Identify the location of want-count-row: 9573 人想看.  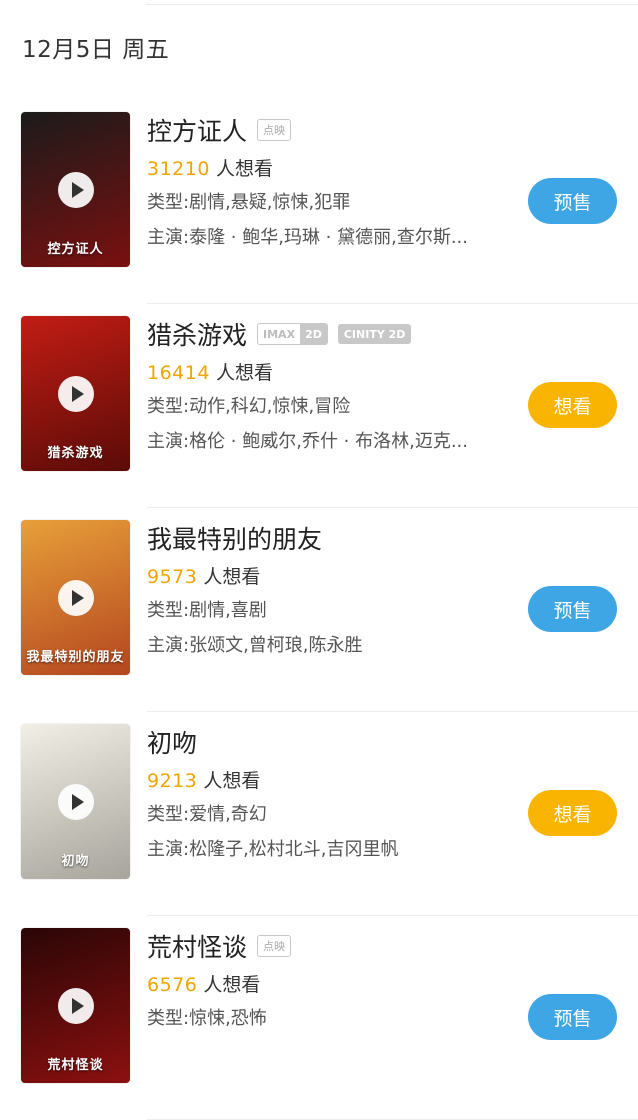
(332, 577).